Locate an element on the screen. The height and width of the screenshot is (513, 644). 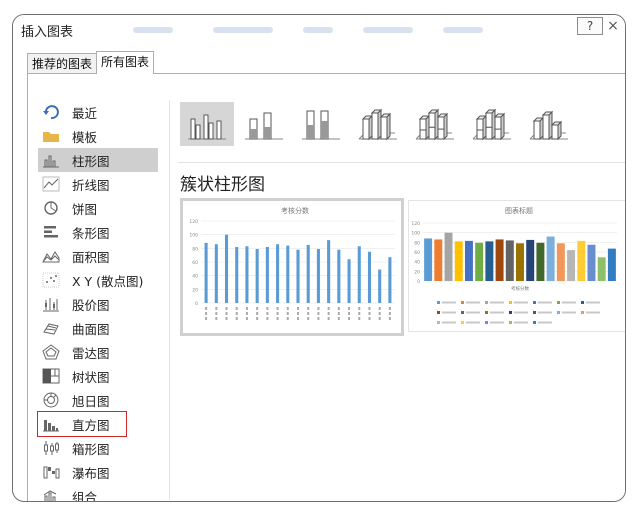
stock-chart-icon is located at coordinates (51, 304).